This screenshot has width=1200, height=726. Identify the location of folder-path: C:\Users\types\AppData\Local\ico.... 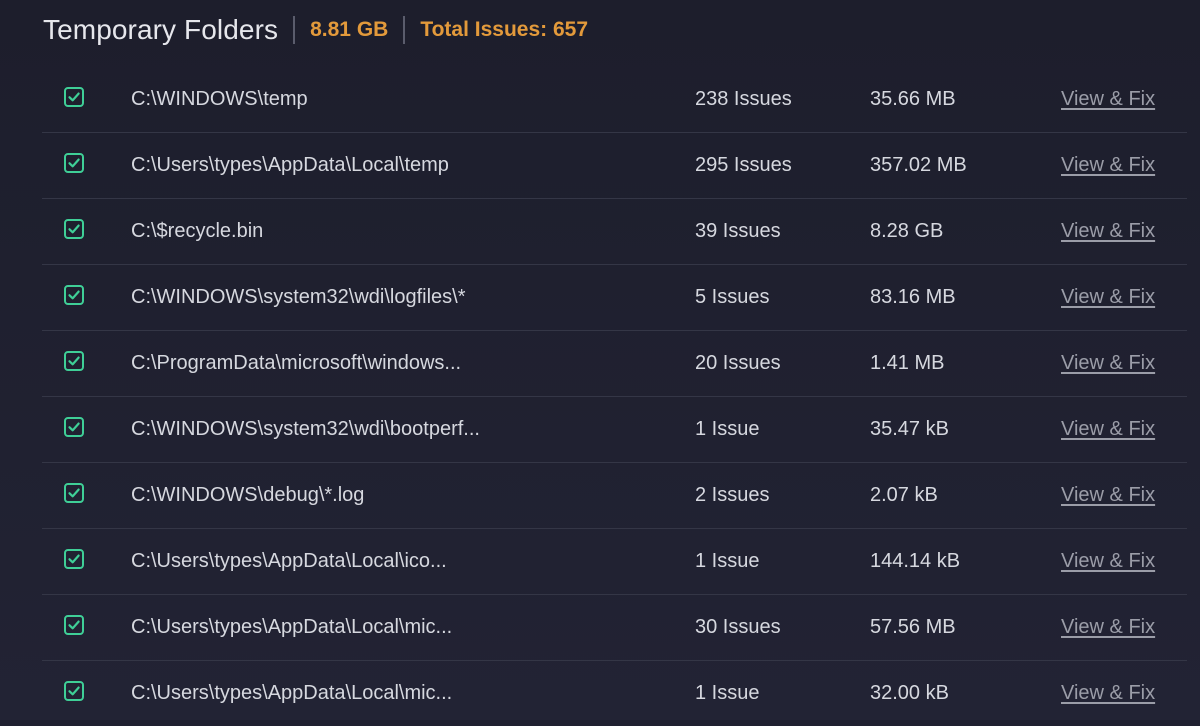
(289, 561).